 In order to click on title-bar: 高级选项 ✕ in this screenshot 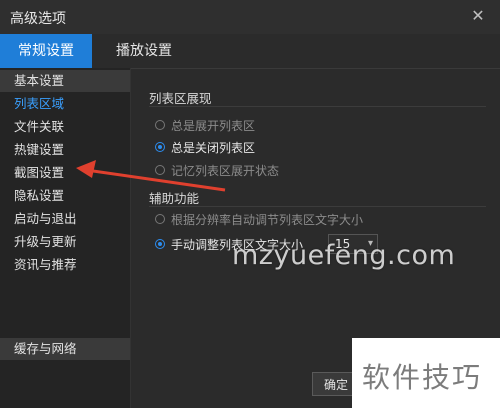, I will do `click(250, 17)`.